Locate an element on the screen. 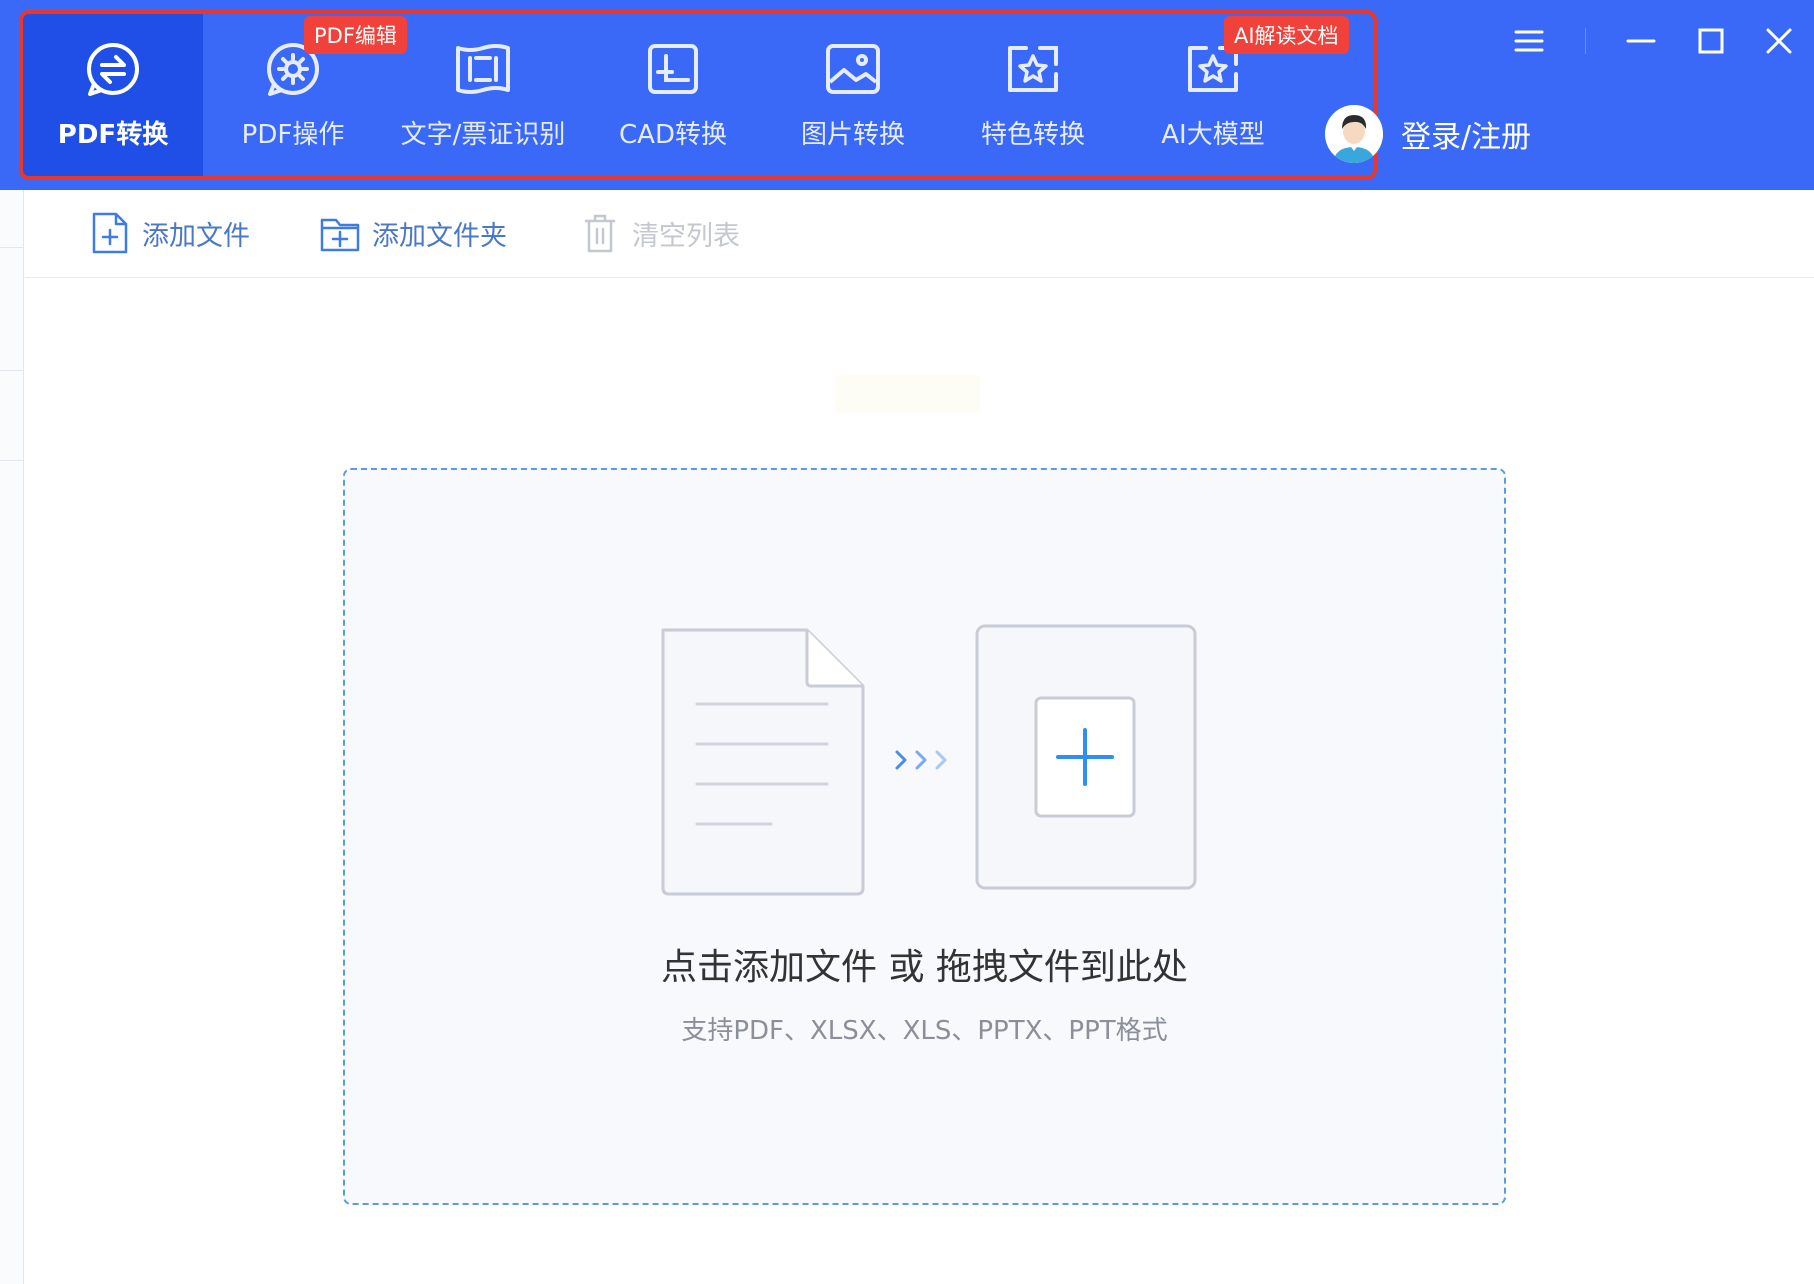  add-folder-label: 添加文件夹 is located at coordinates (439, 236).